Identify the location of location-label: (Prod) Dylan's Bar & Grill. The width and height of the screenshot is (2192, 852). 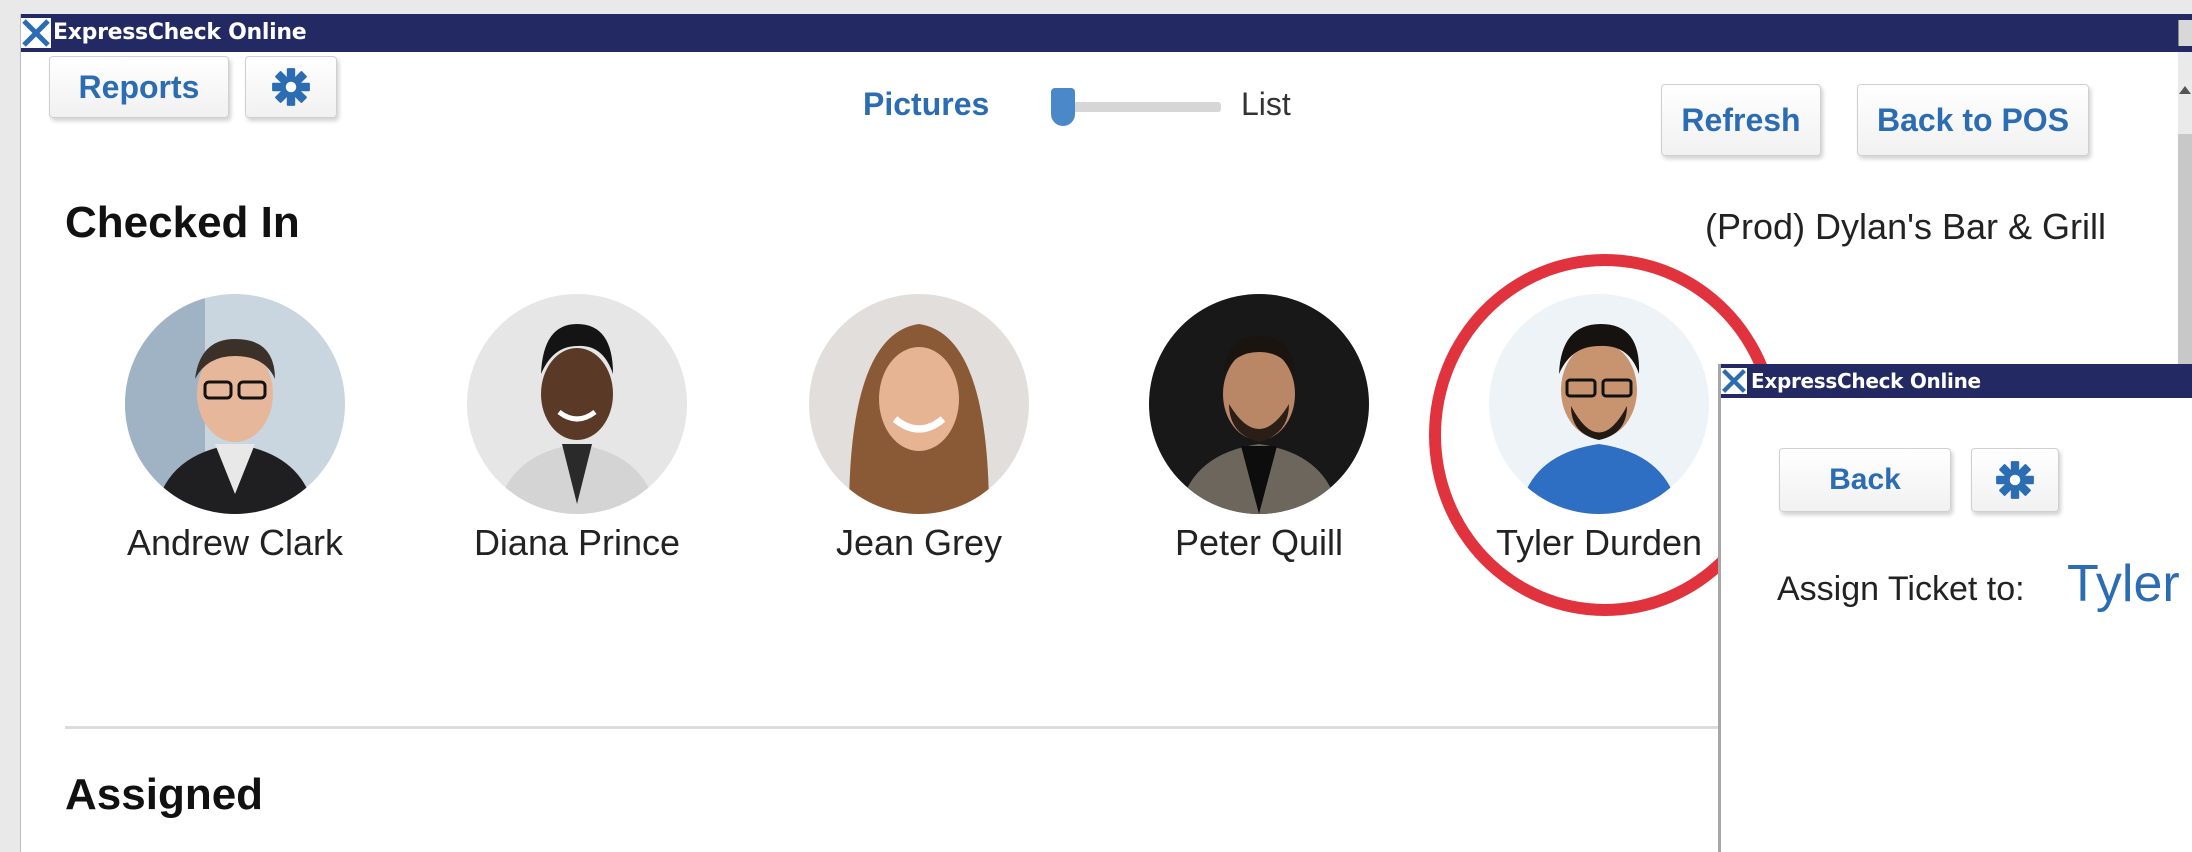
(1905, 226).